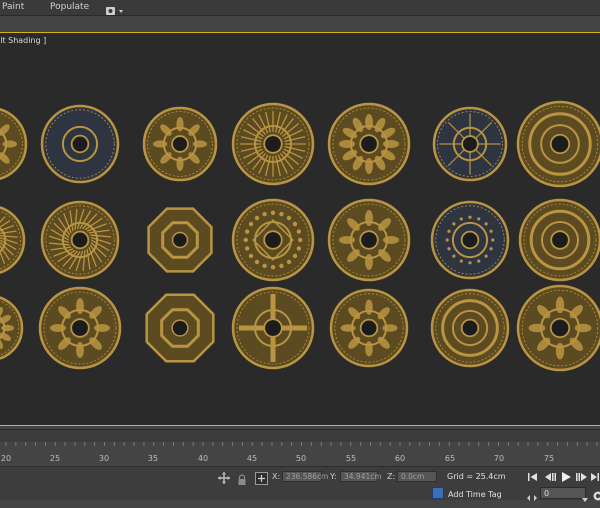  I want to click on tick-label: 25, so click(55, 458).